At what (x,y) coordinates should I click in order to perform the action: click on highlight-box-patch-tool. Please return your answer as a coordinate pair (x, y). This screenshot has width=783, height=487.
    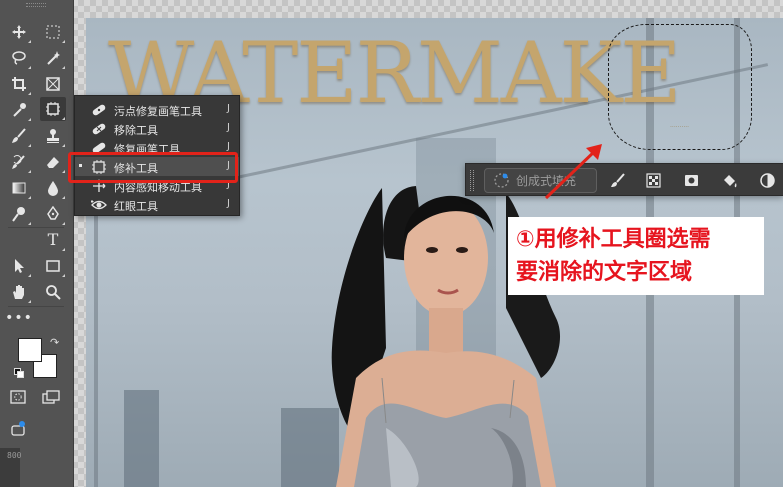
    Looking at the image, I should click on (153, 167).